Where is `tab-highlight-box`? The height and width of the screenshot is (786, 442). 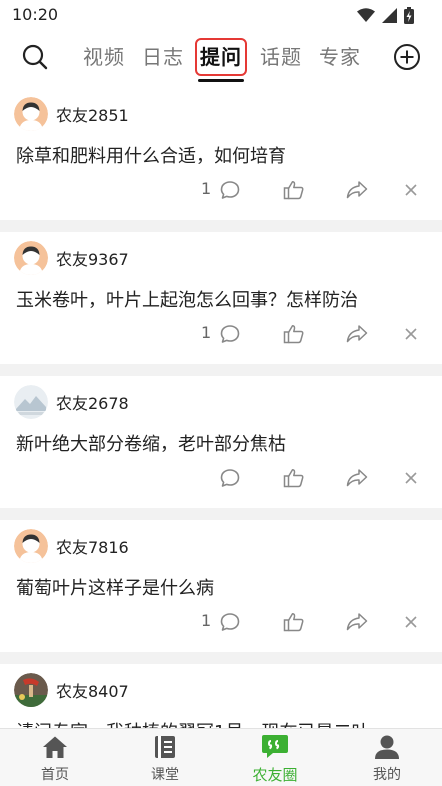
tab-highlight-box is located at coordinates (221, 57).